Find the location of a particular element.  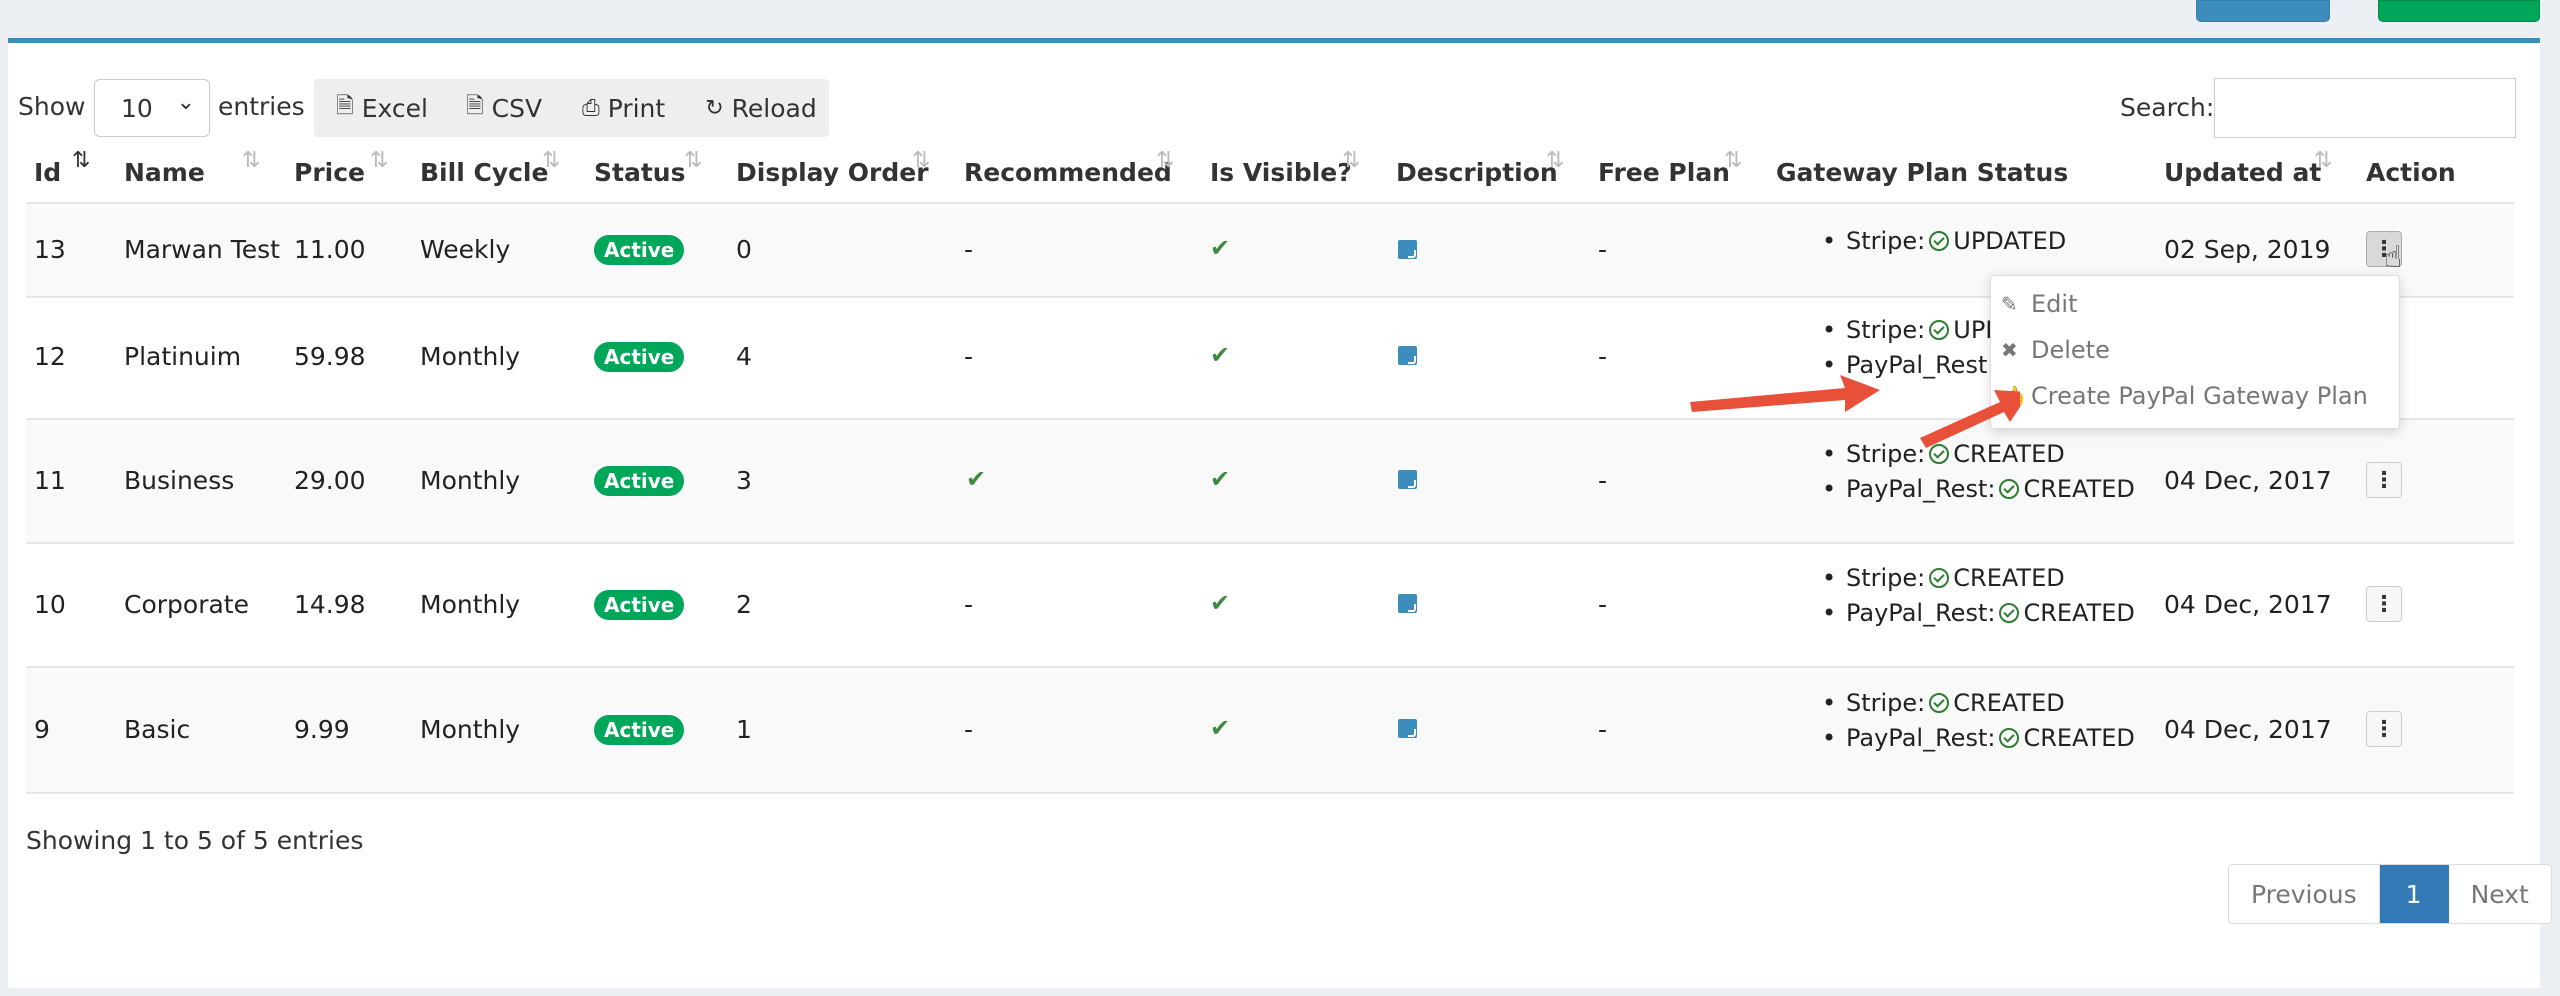

entries-label: entries is located at coordinates (261, 106).